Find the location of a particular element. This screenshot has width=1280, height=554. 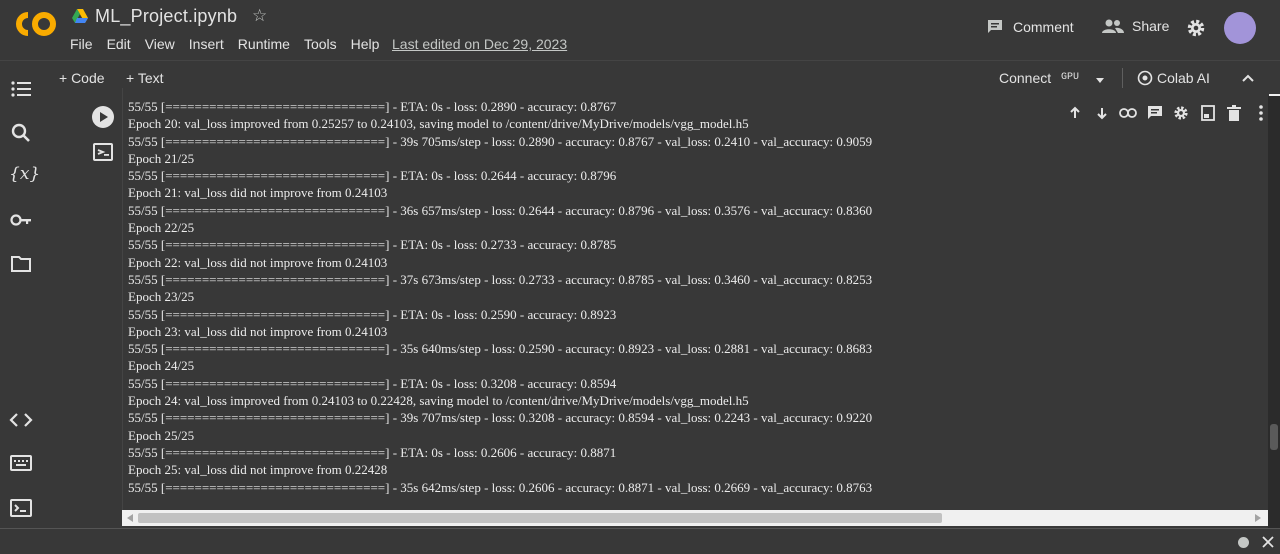

play-icon is located at coordinates (104, 117).